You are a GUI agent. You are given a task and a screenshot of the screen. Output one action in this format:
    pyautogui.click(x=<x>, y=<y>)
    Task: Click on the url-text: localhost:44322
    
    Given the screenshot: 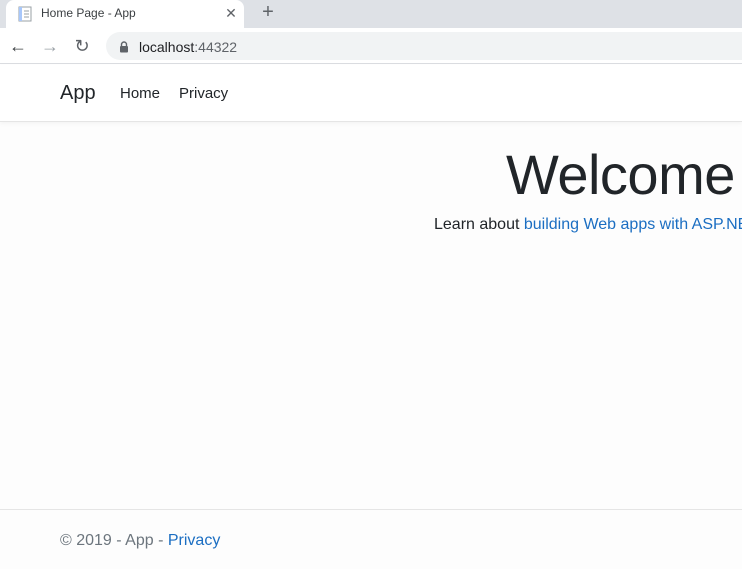 What is the action you would take?
    pyautogui.click(x=188, y=47)
    